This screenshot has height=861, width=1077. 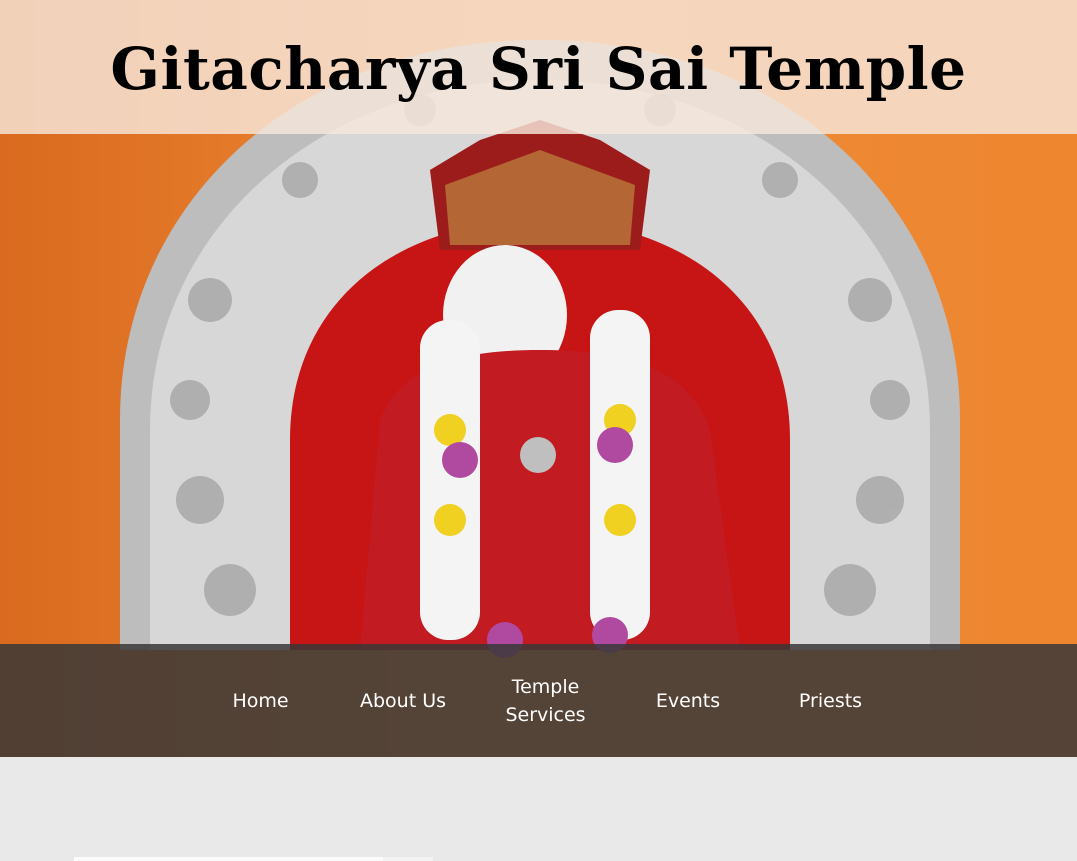 What do you see at coordinates (260, 701) in the screenshot?
I see `nav-item-home: Home` at bounding box center [260, 701].